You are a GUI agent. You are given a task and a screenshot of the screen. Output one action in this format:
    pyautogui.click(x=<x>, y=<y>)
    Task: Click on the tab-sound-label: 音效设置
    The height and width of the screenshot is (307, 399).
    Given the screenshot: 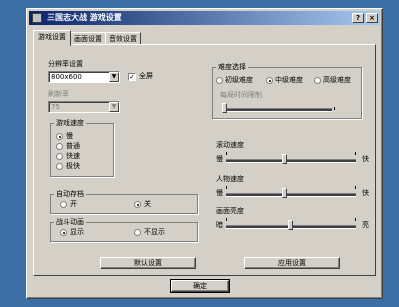 What is the action you would take?
    pyautogui.click(x=123, y=39)
    